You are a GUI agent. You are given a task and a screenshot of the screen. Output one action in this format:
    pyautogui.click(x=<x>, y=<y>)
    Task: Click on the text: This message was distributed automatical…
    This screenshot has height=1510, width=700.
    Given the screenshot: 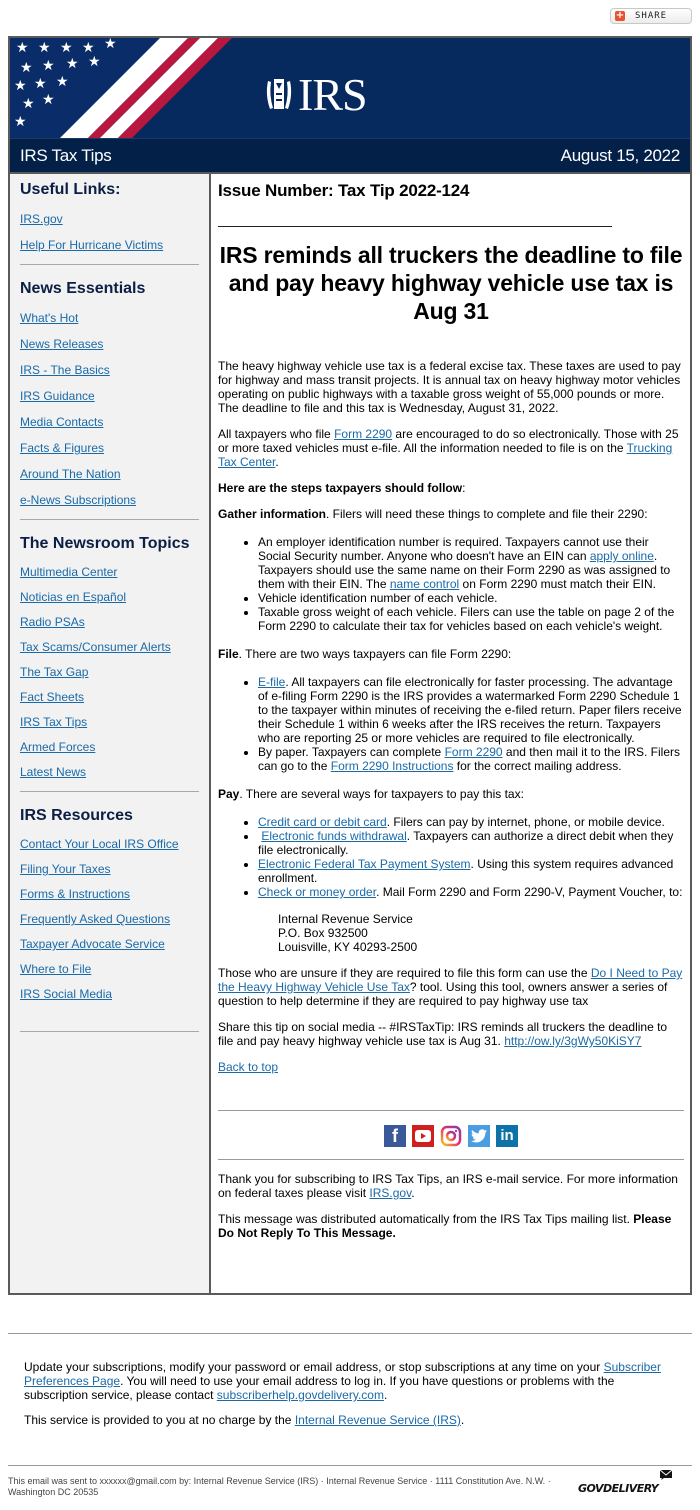 What is the action you would take?
    pyautogui.click(x=426, y=1219)
    